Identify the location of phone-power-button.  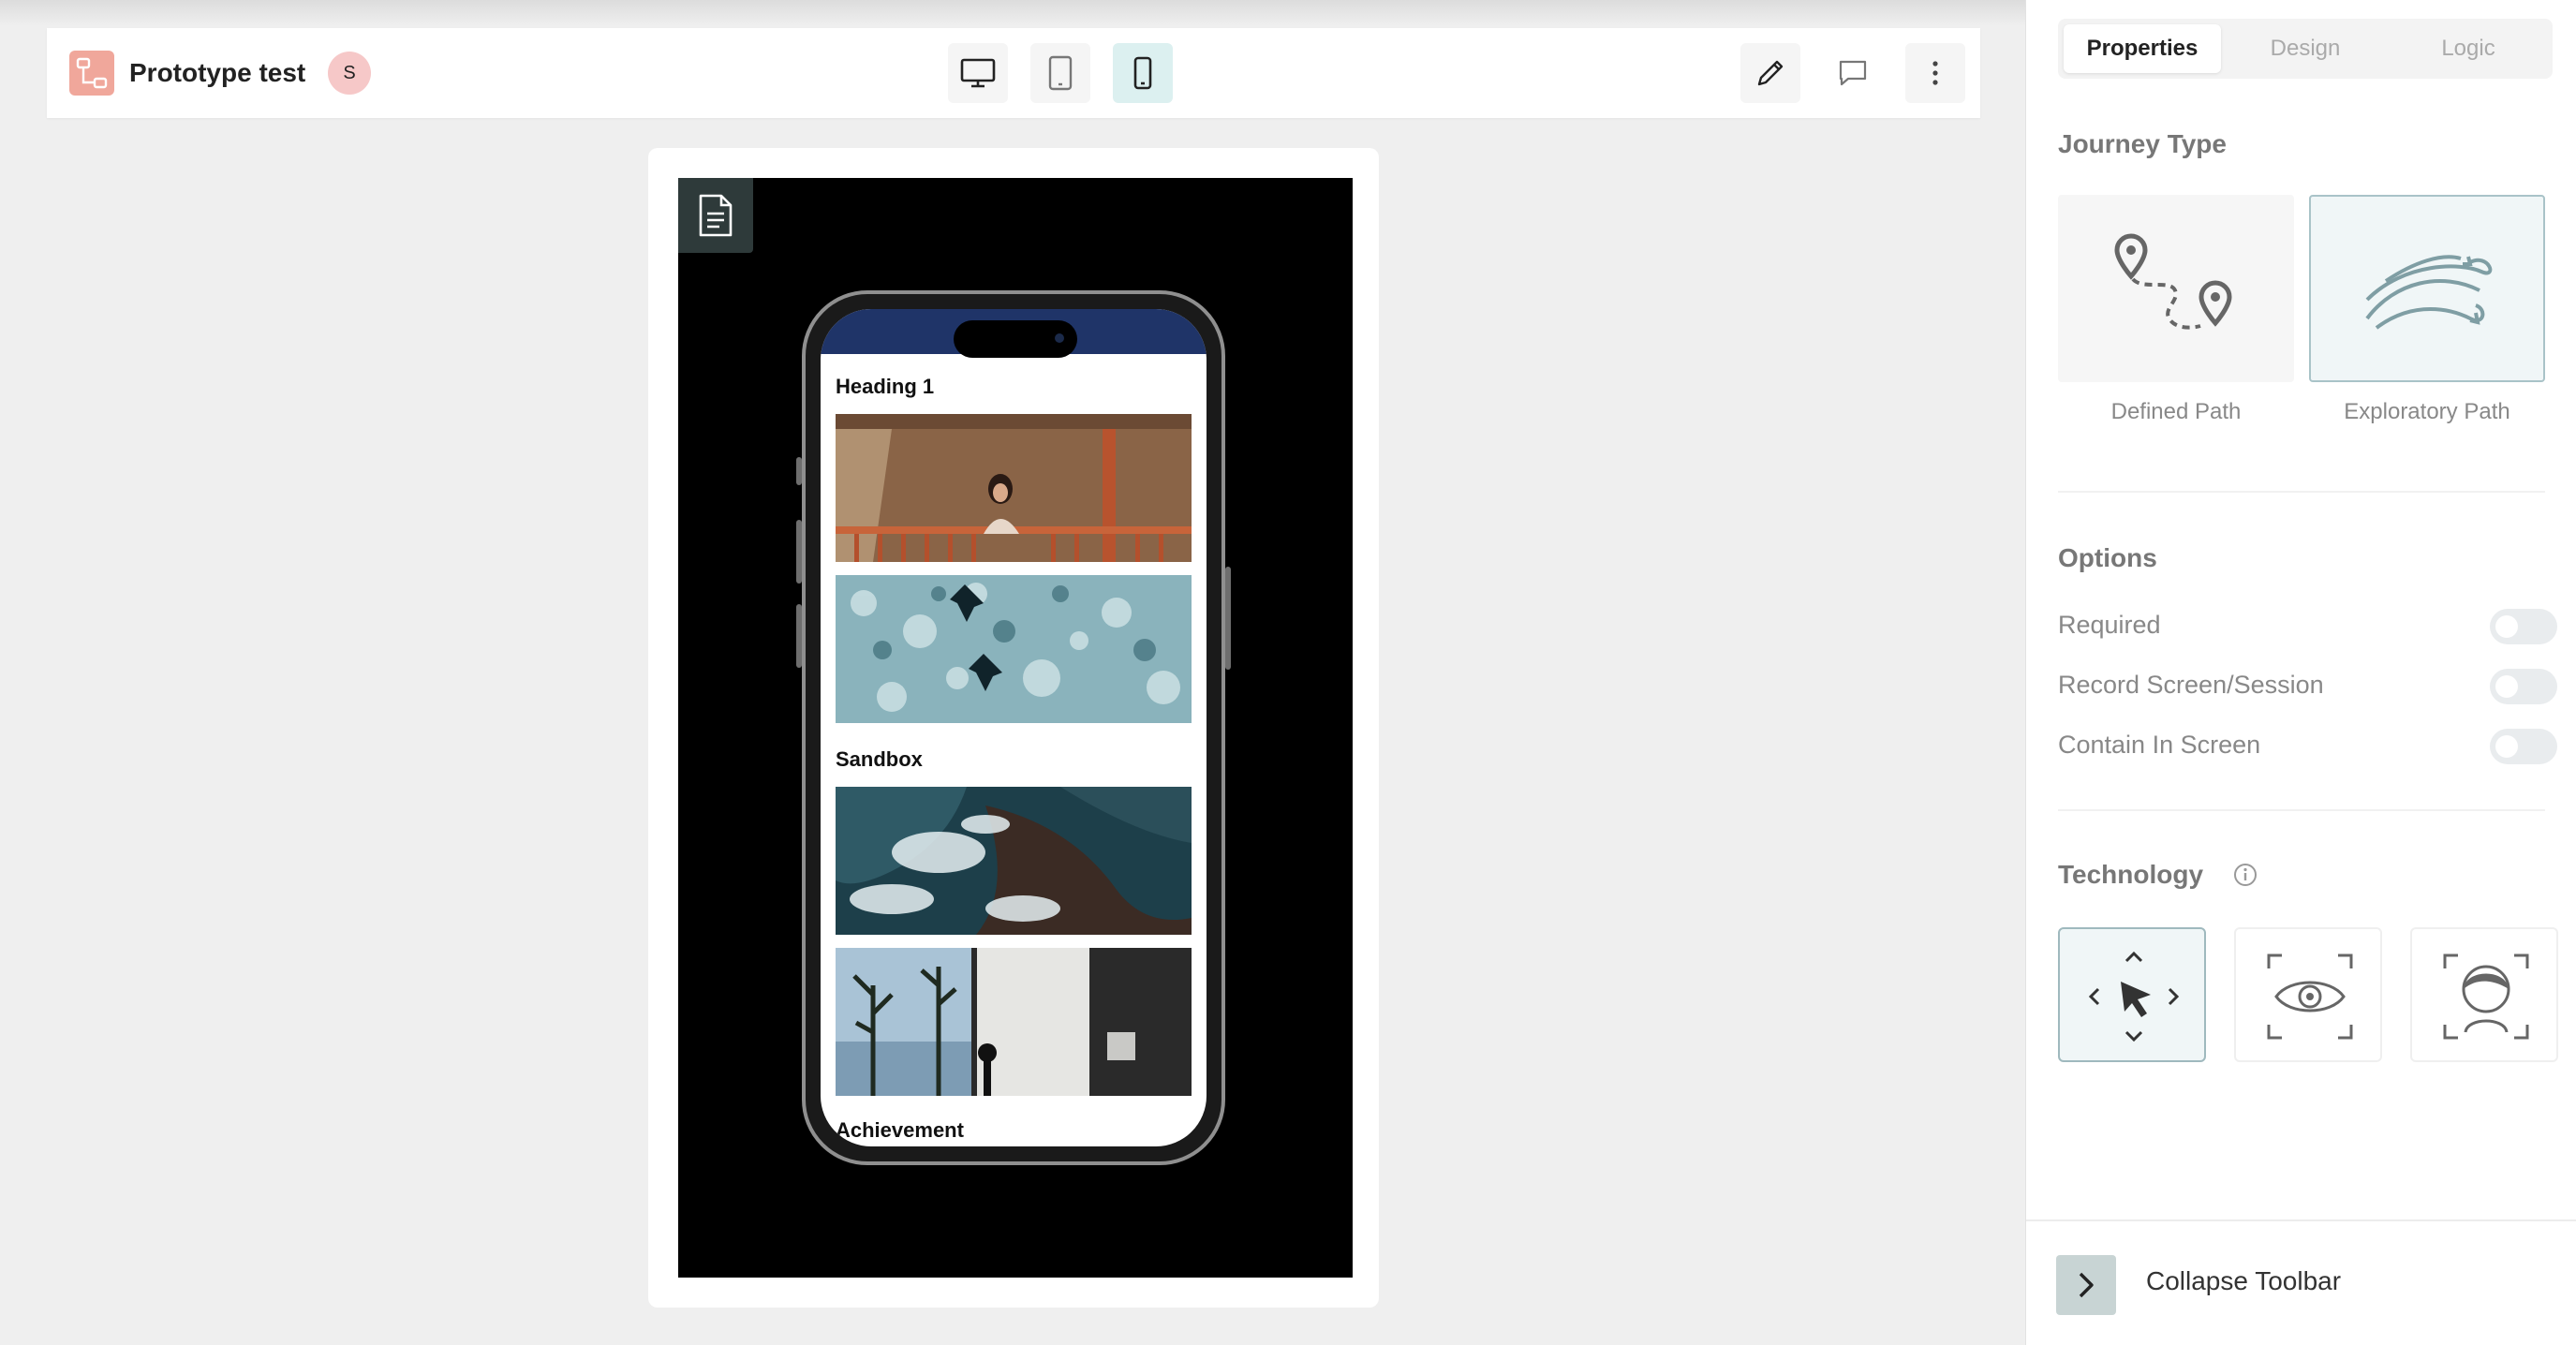
(1228, 618).